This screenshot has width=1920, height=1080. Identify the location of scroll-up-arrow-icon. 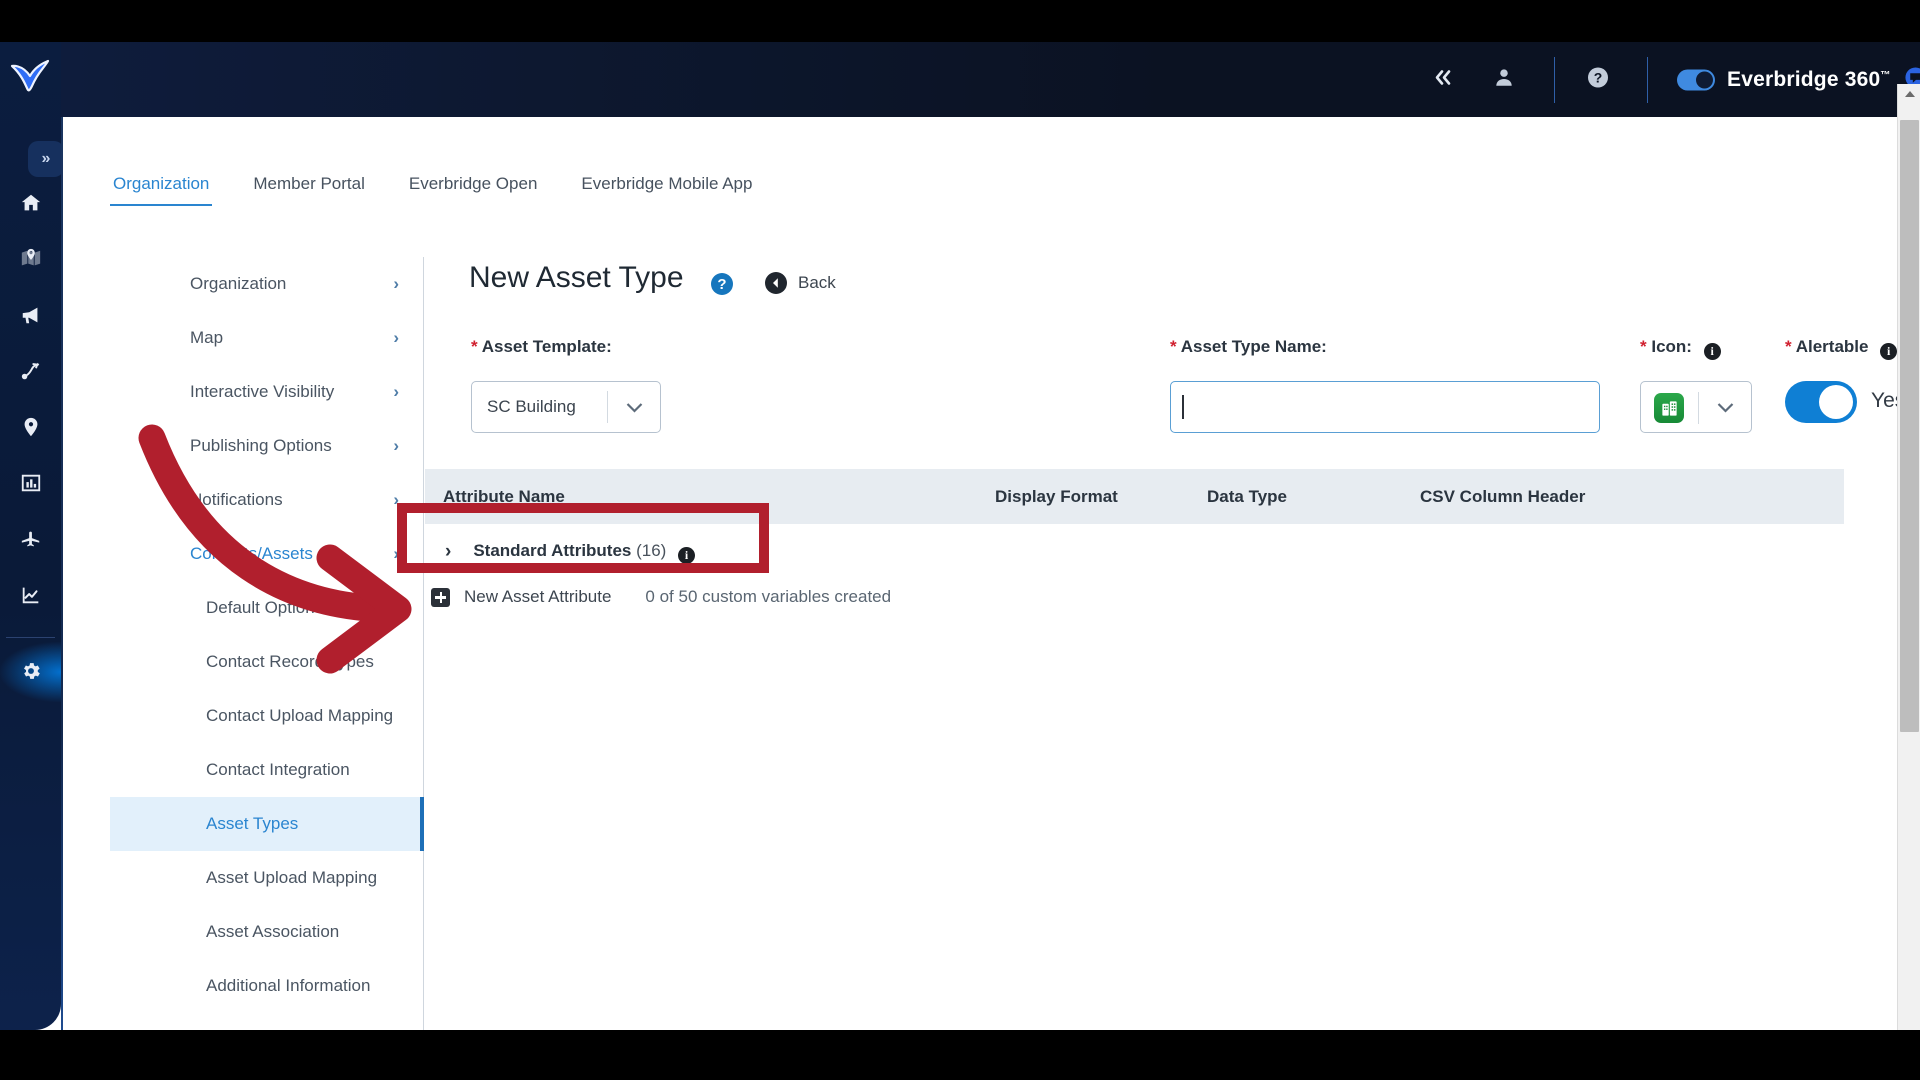
(1909, 94).